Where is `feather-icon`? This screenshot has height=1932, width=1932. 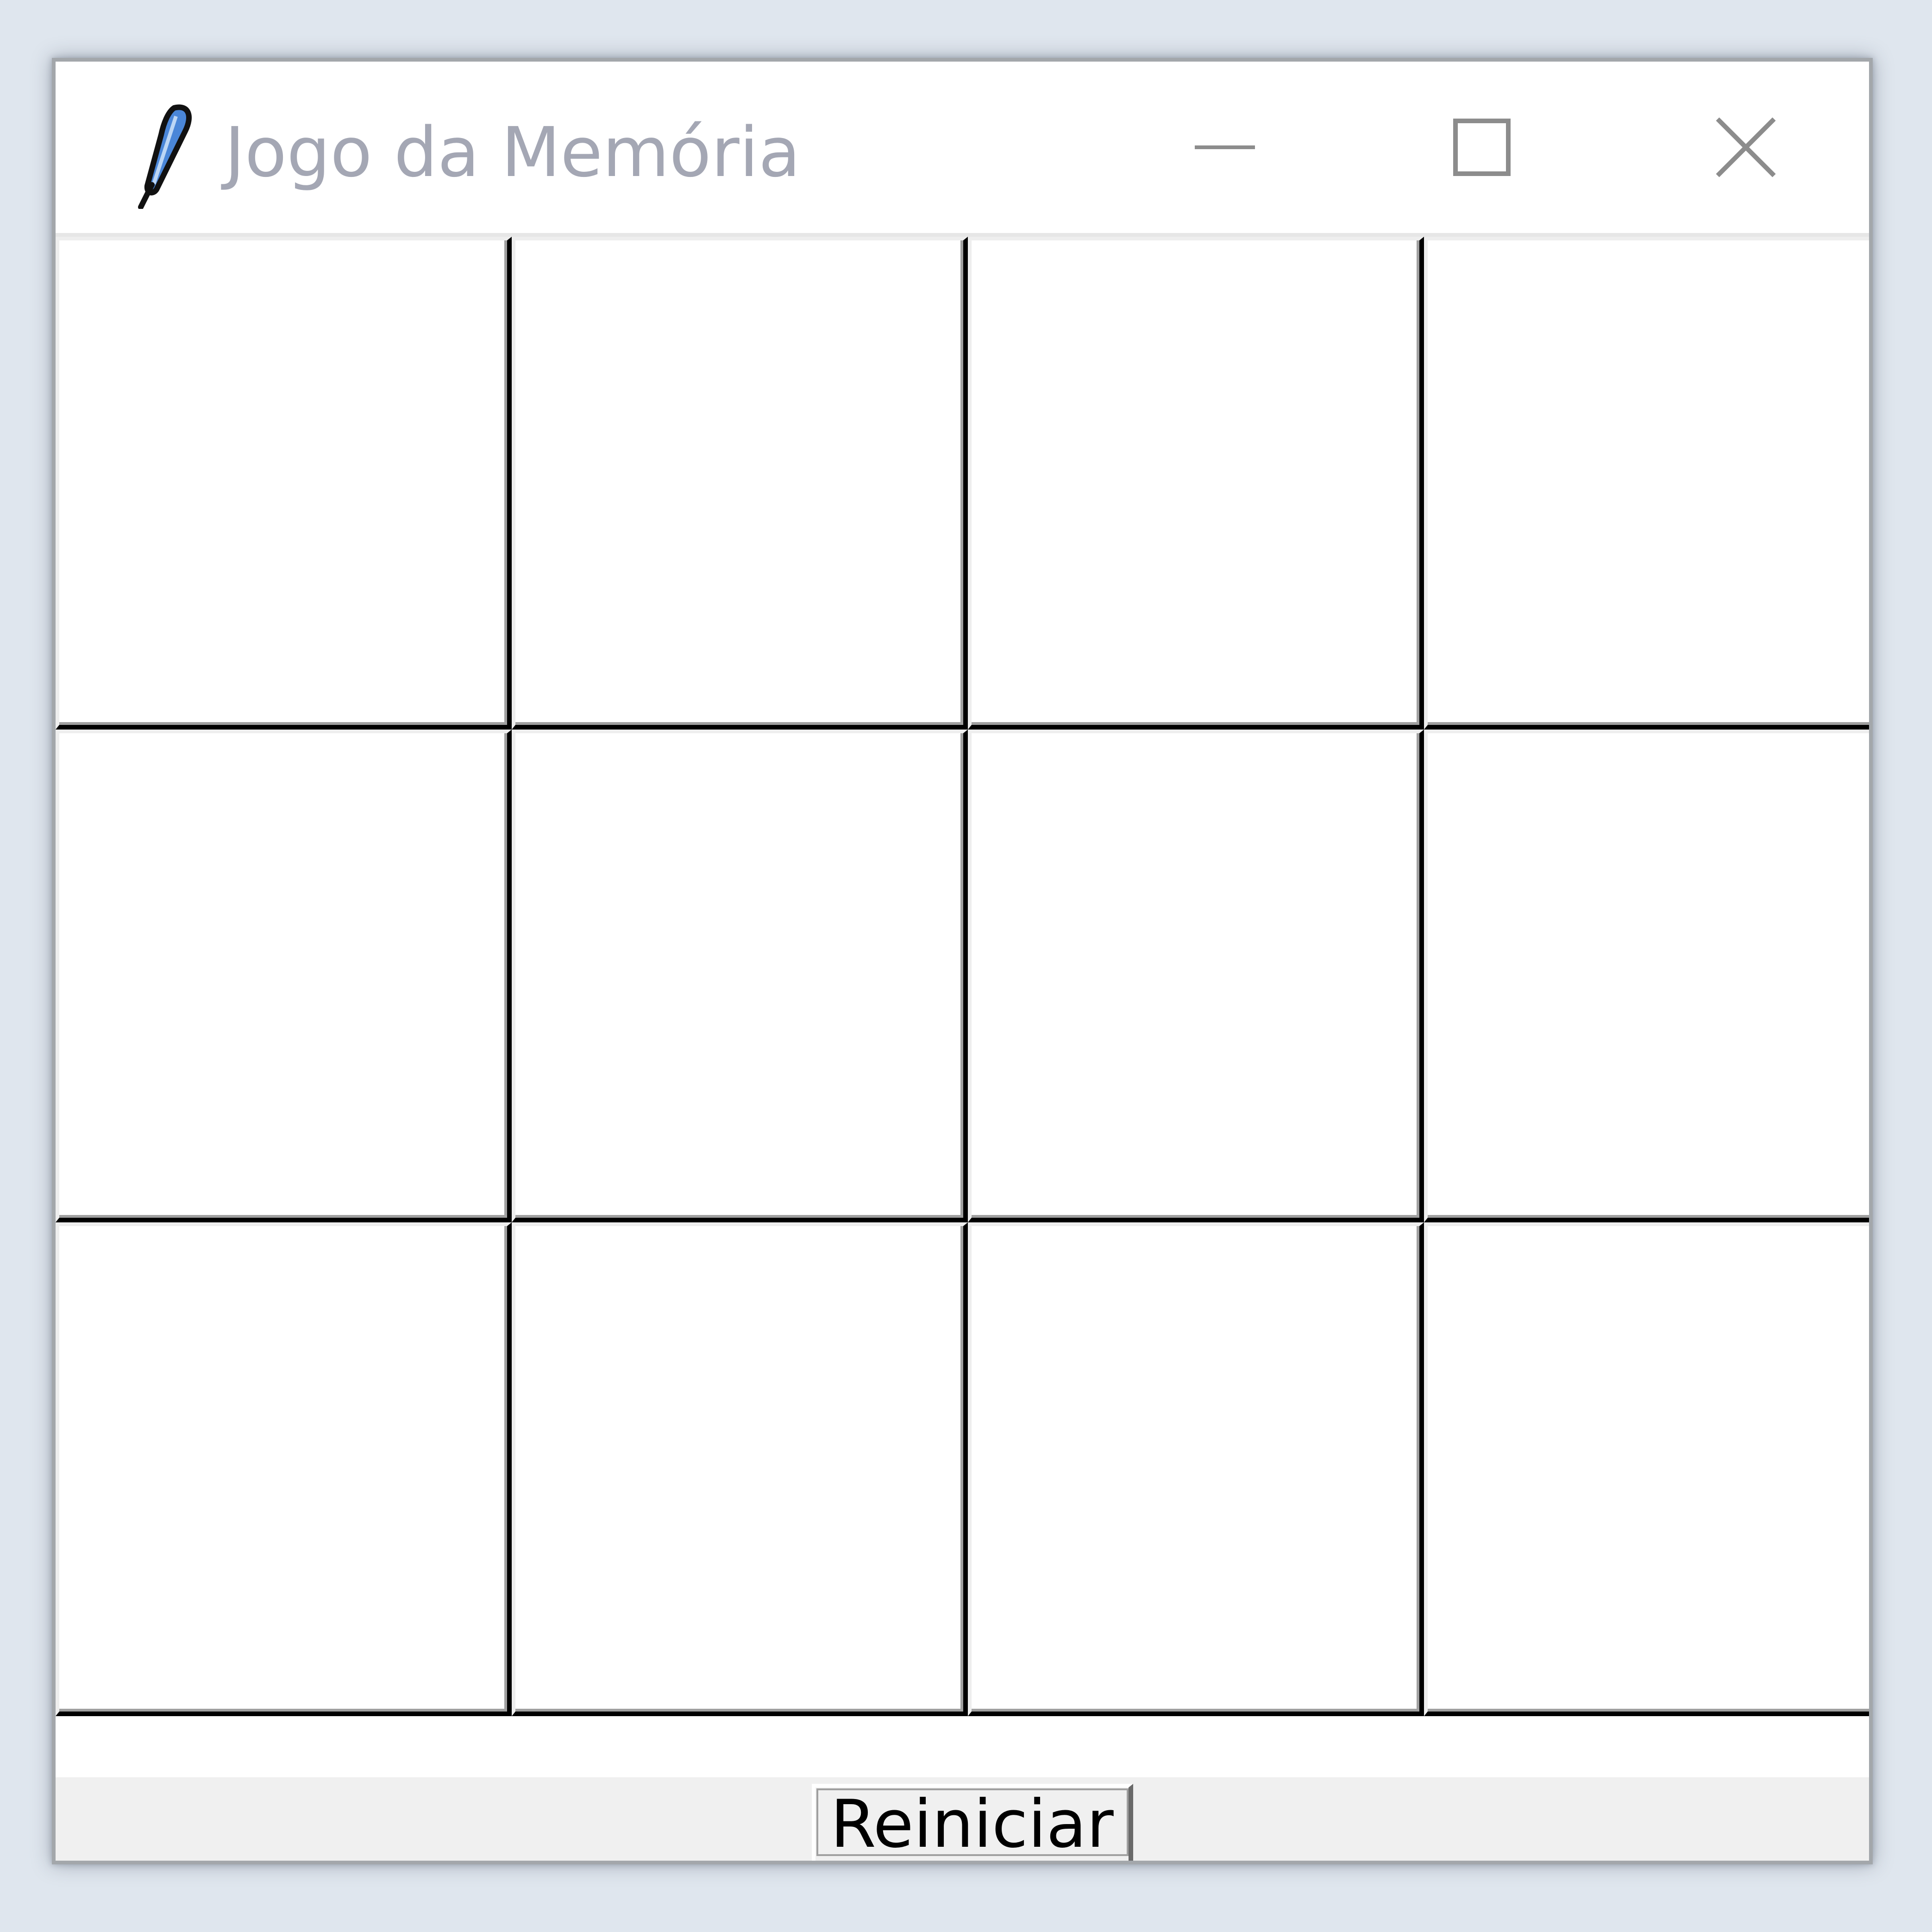
feather-icon is located at coordinates (159, 156).